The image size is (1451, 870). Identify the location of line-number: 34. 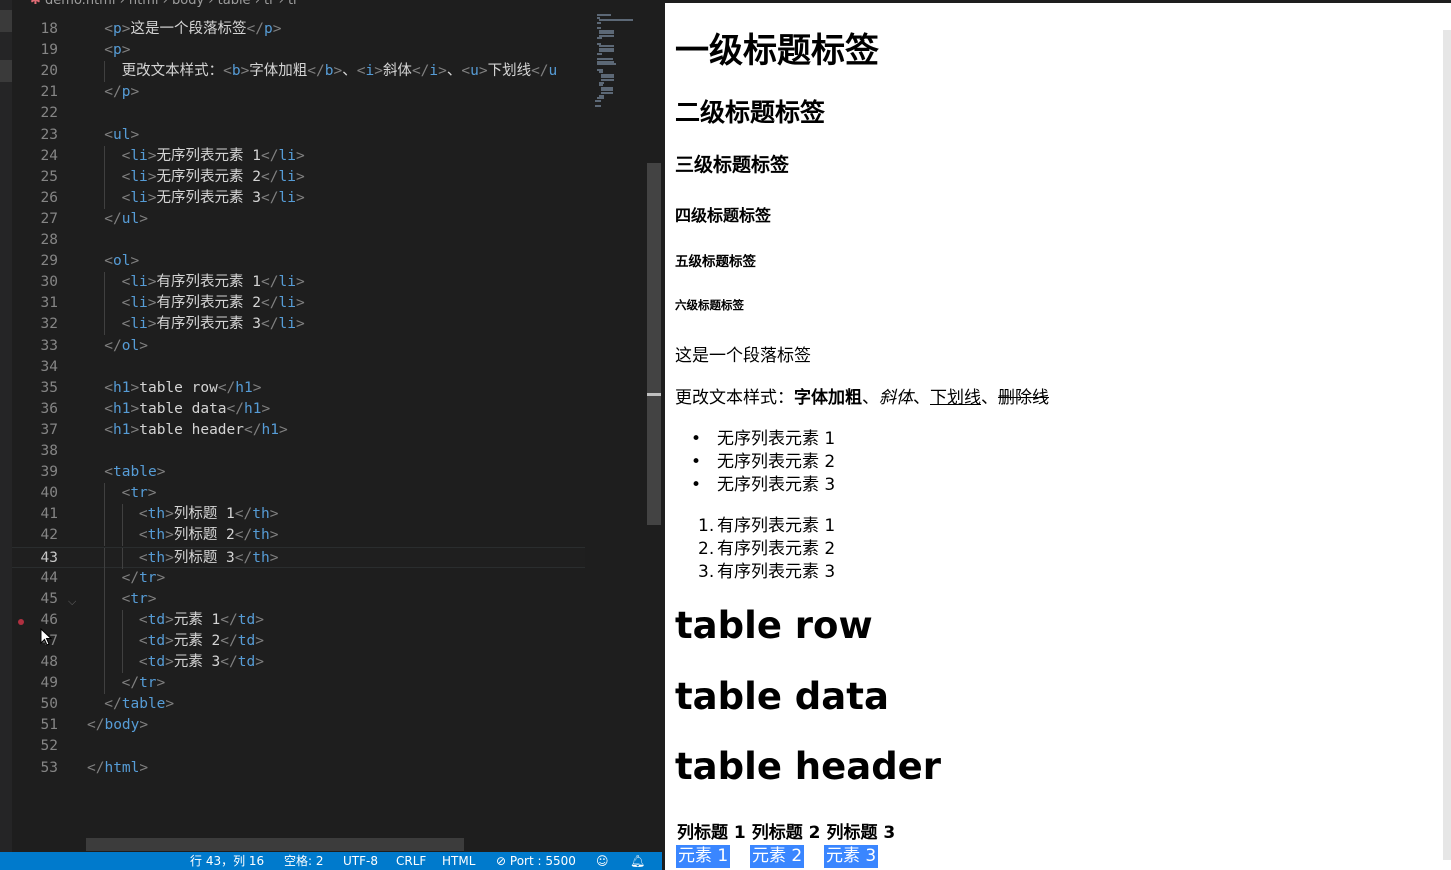
(49, 366).